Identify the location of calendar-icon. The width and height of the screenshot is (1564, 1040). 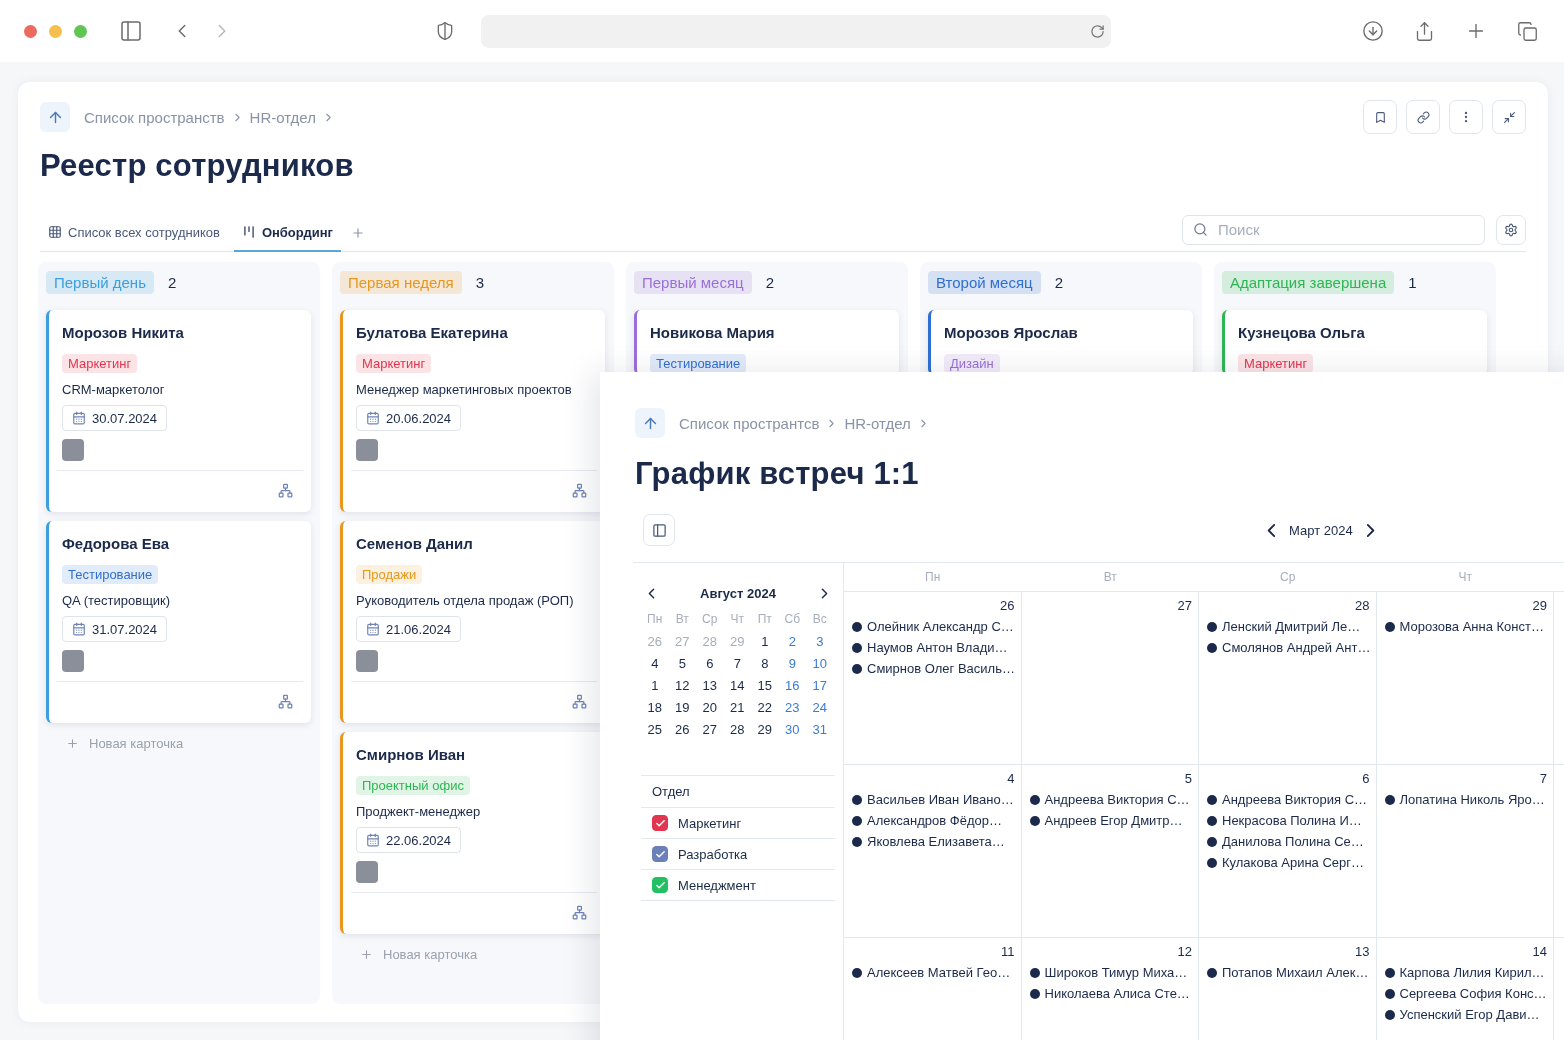
(373, 418).